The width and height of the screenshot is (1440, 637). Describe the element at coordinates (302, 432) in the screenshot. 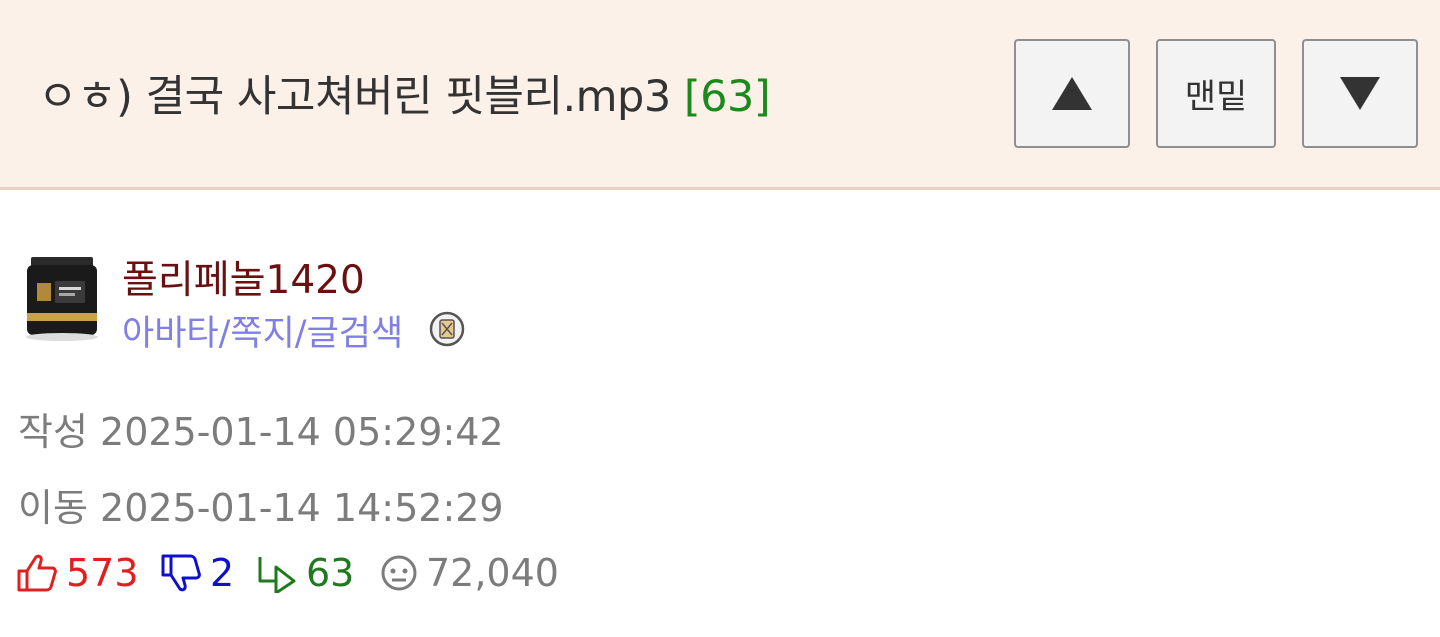

I see `created-date: 2025-01-14 05:29:42` at that location.